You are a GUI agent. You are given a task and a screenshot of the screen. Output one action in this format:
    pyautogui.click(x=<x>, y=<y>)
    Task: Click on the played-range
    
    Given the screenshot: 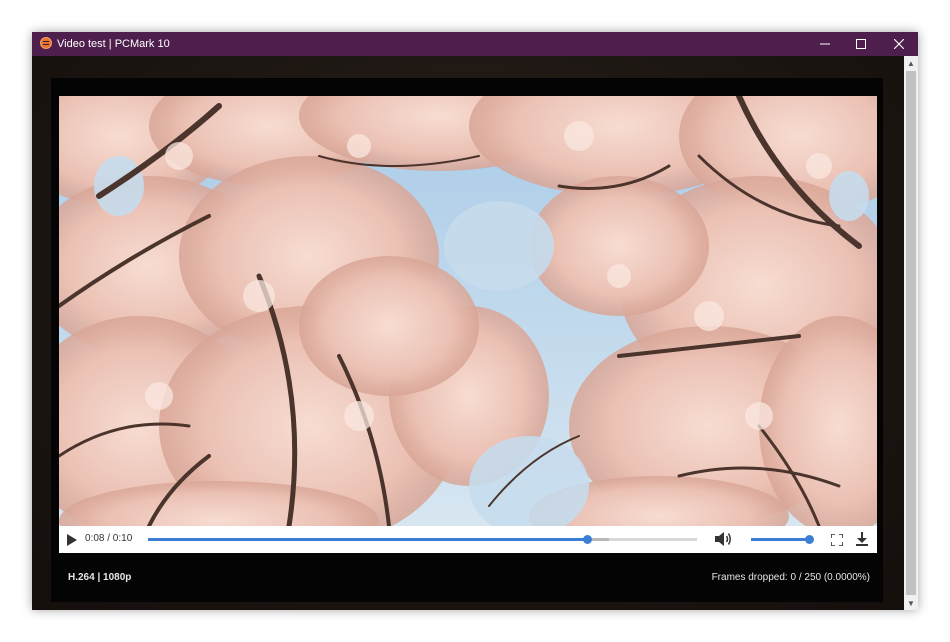 What is the action you would take?
    pyautogui.click(x=368, y=539)
    